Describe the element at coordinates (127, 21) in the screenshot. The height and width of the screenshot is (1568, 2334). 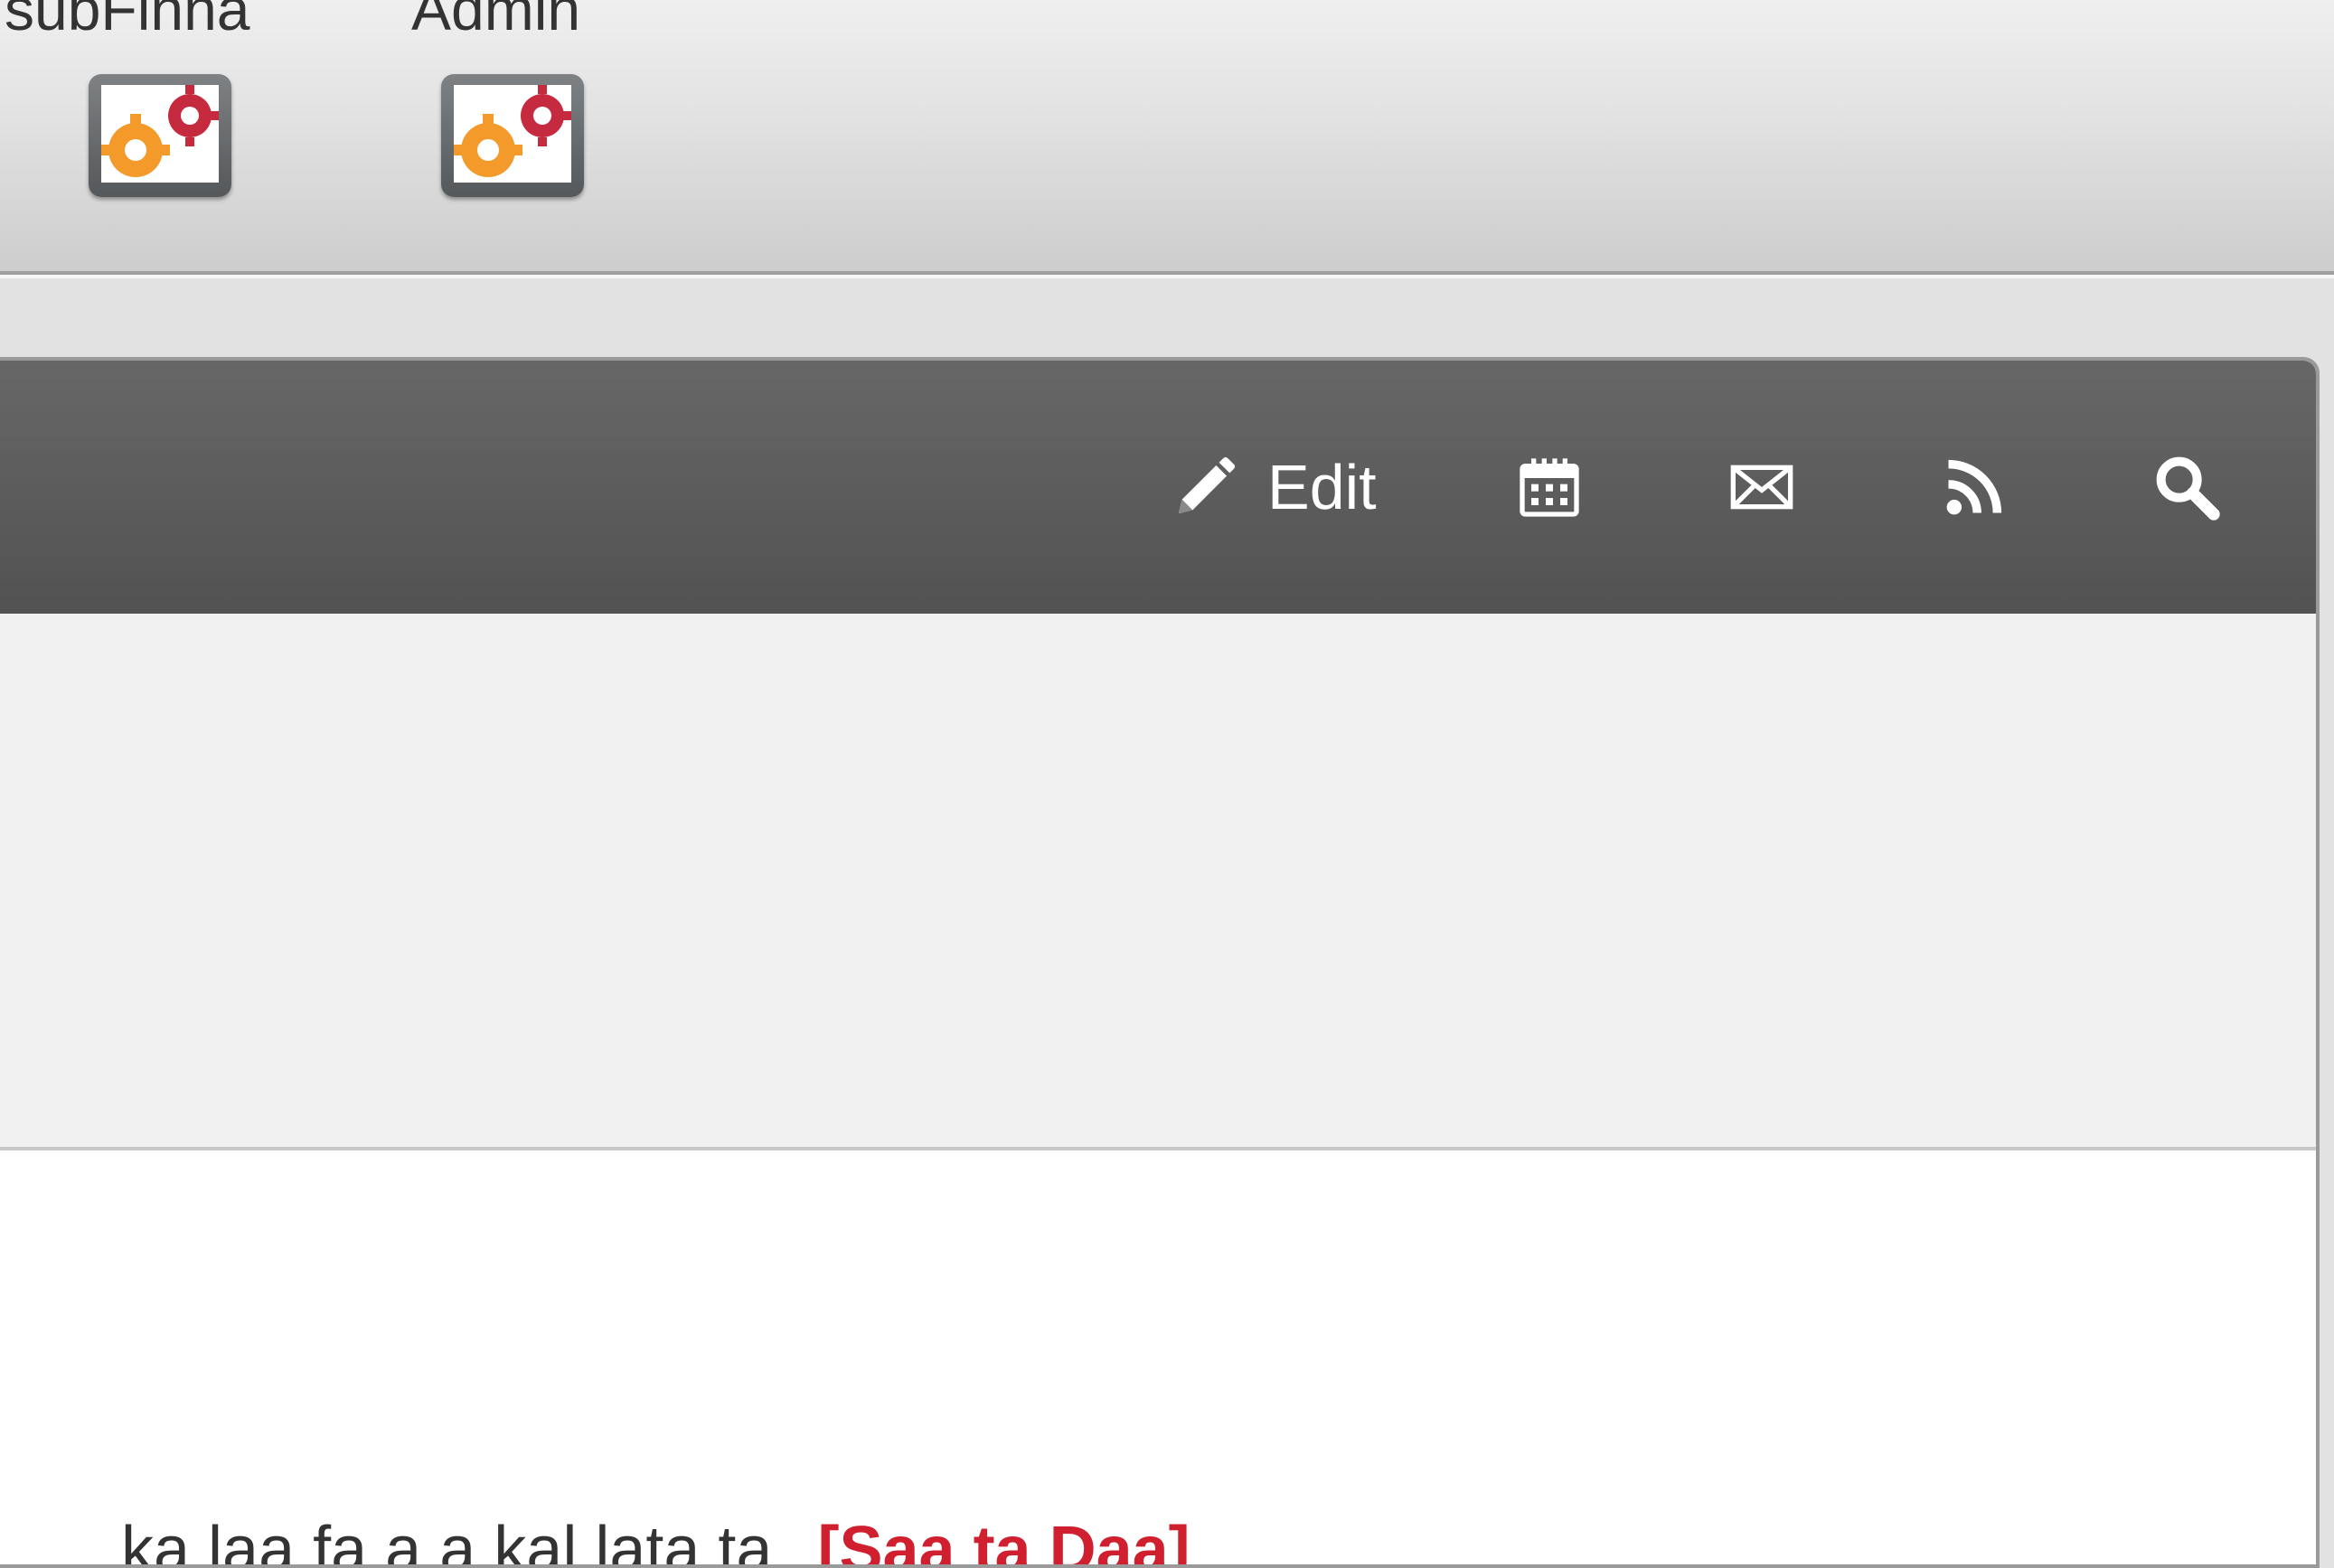
I see `app-label: subFinna` at that location.